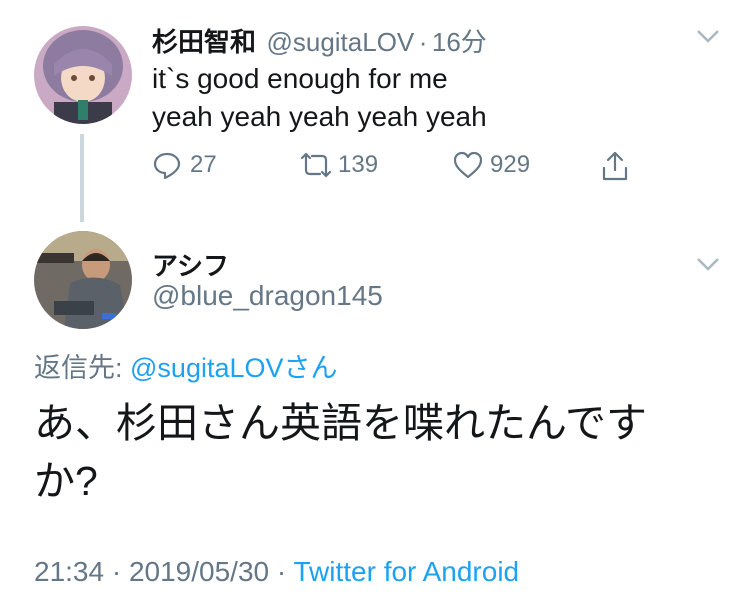  What do you see at coordinates (316, 165) in the screenshot?
I see `retweet-icon` at bounding box center [316, 165].